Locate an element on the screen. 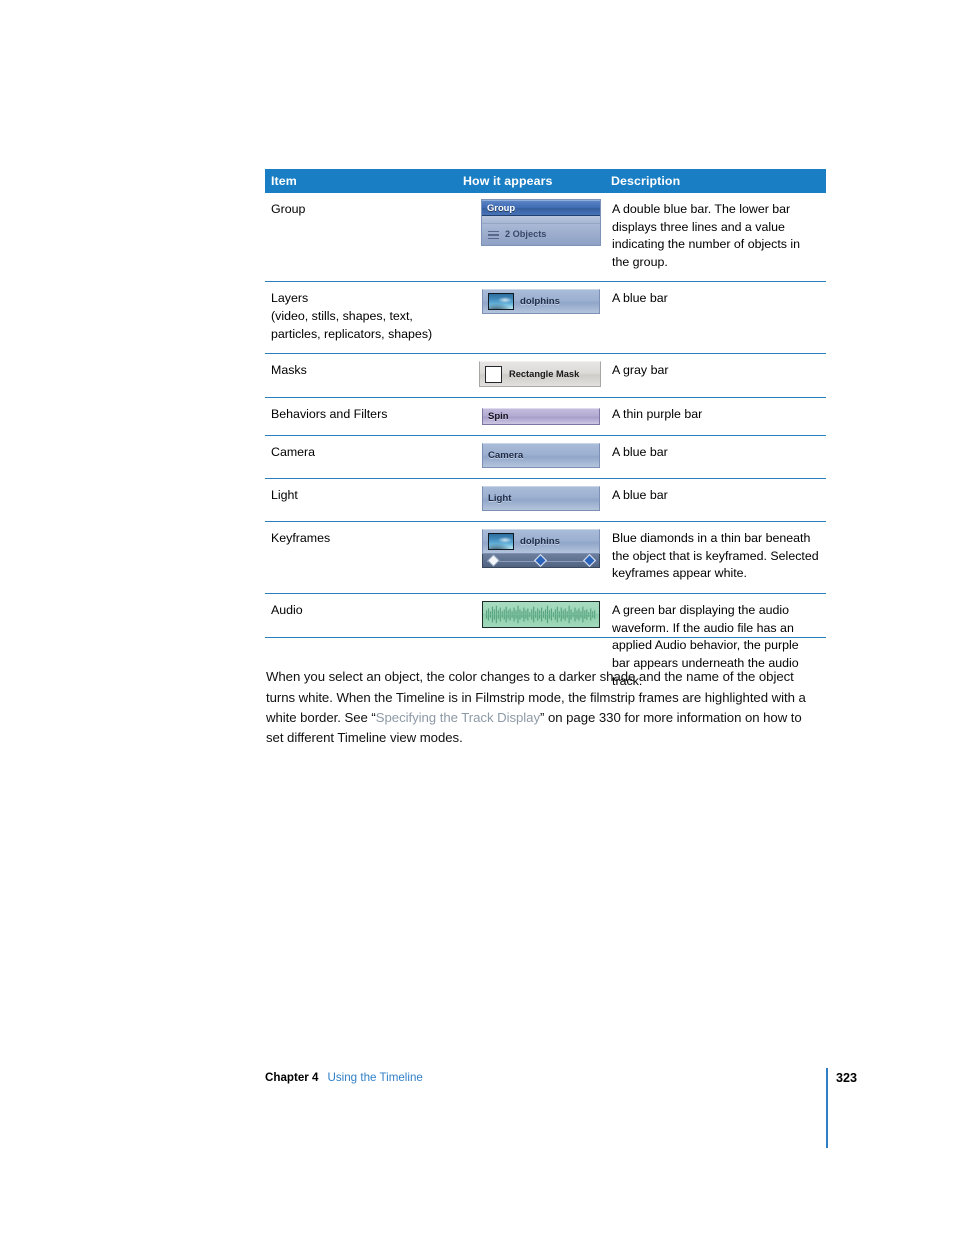 The height and width of the screenshot is (1235, 954). table-row: Camera Camera A blue bar is located at coordinates (545, 457).